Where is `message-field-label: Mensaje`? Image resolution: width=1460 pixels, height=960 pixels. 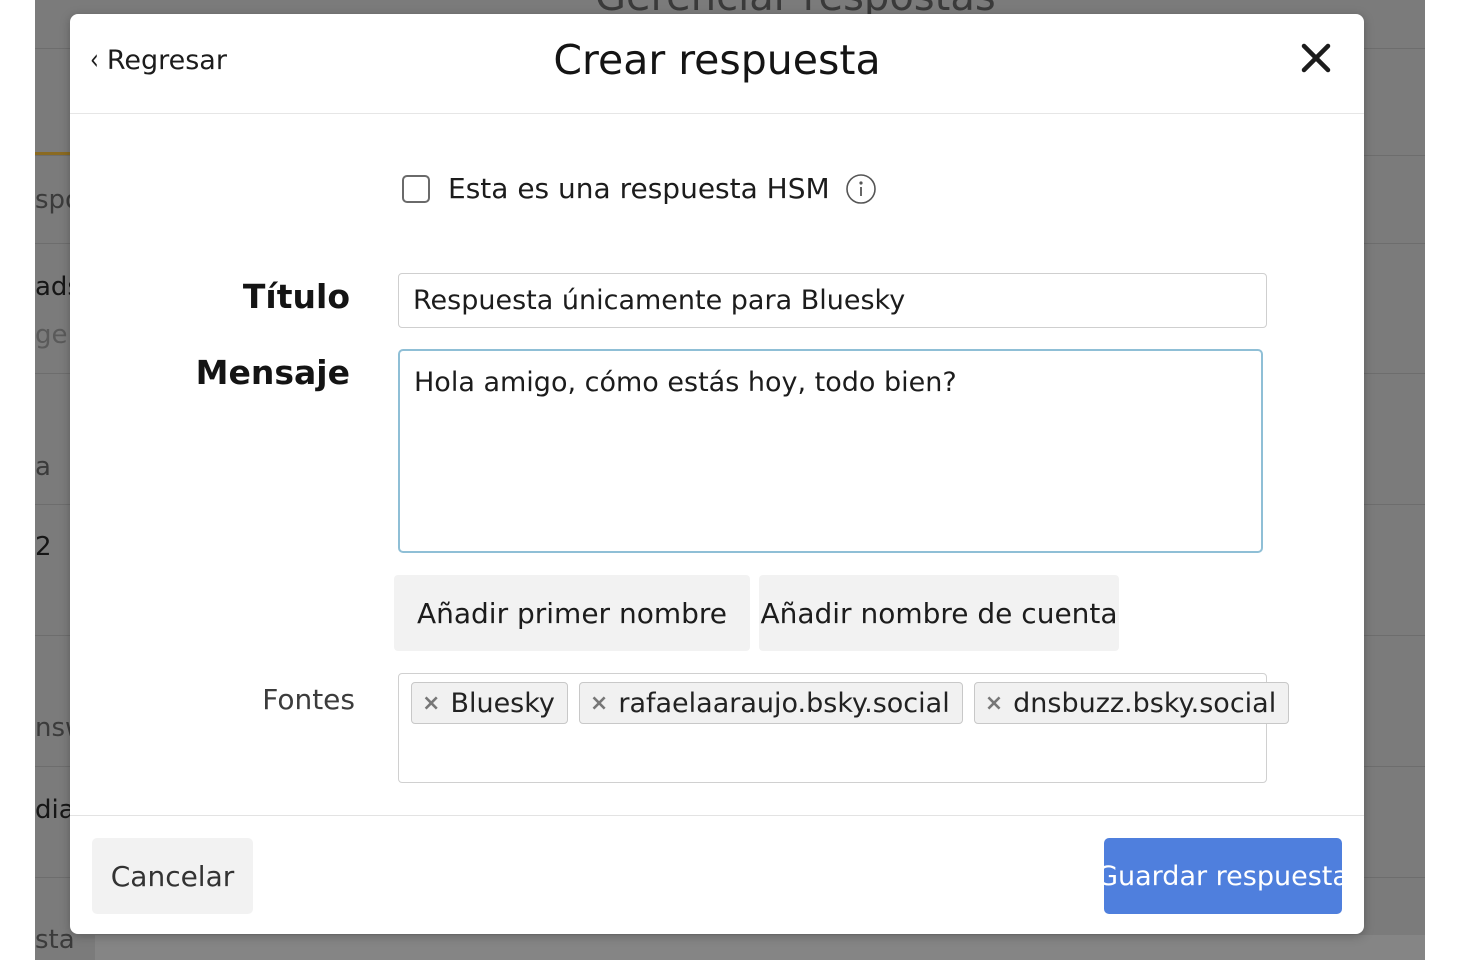
message-field-label: Mensaje is located at coordinates (272, 372).